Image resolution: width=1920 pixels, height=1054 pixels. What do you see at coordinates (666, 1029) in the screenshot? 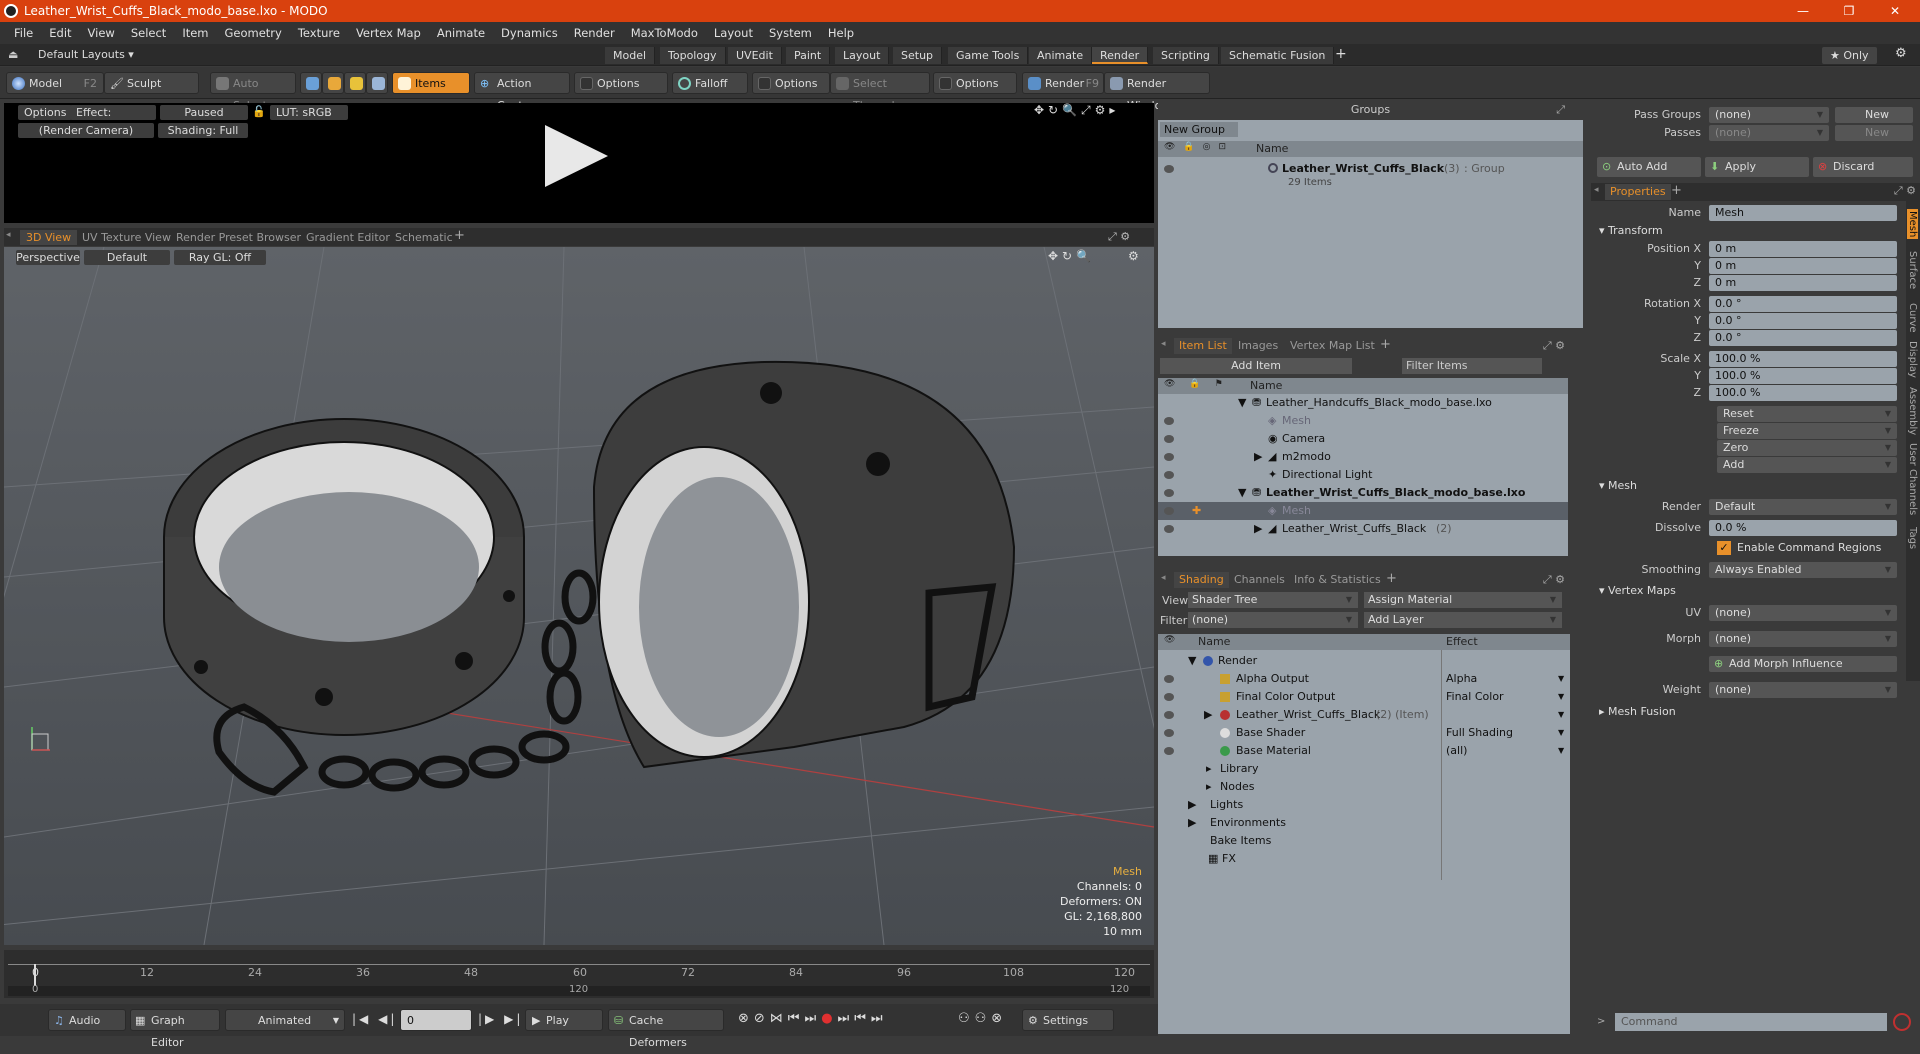
I see `cache-deformers-button: ⛁ Cache Deformers` at bounding box center [666, 1029].